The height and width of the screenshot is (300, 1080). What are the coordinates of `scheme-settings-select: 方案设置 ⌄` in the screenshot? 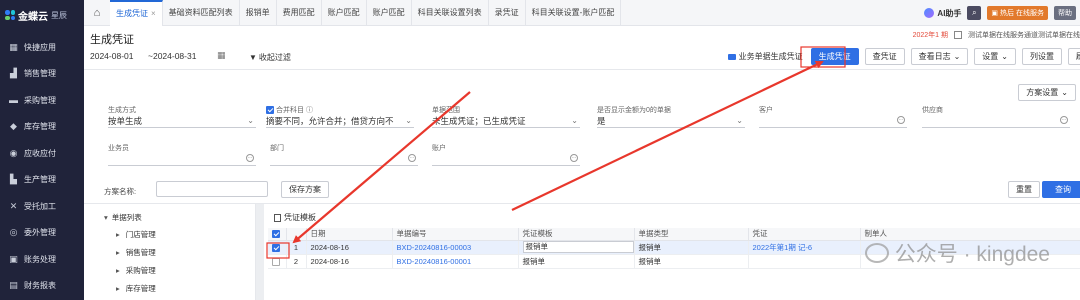 It's located at (1047, 92).